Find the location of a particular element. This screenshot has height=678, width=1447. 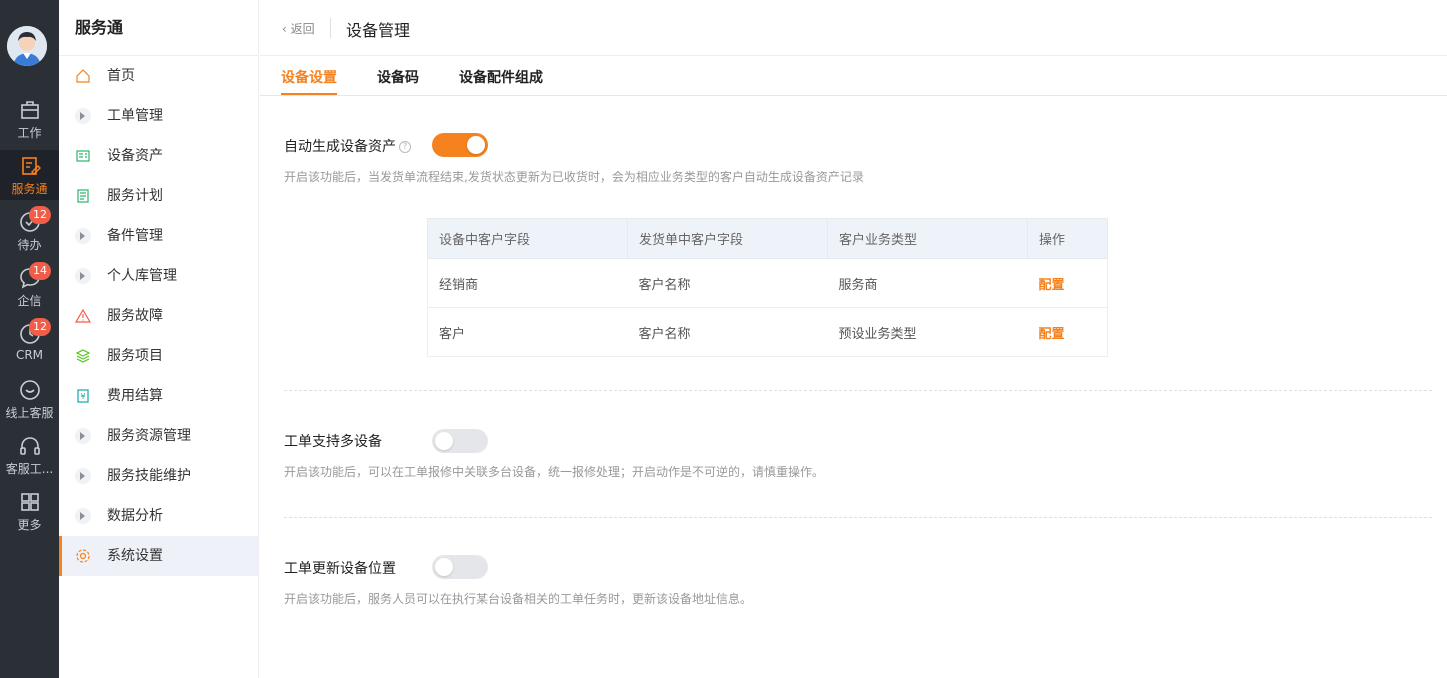

sidebar-item-label: 备件管理 is located at coordinates (135, 236).